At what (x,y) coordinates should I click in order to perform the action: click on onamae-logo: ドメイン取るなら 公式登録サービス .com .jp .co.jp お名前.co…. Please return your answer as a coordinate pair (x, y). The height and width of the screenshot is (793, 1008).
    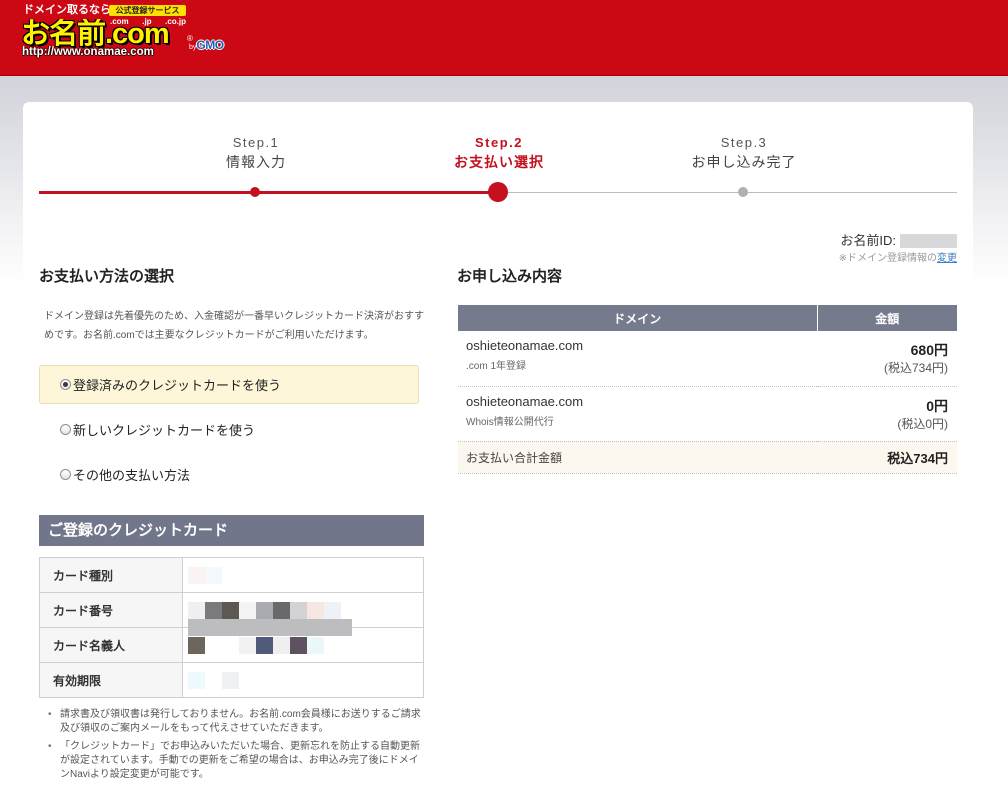
    Looking at the image, I should click on (130, 35).